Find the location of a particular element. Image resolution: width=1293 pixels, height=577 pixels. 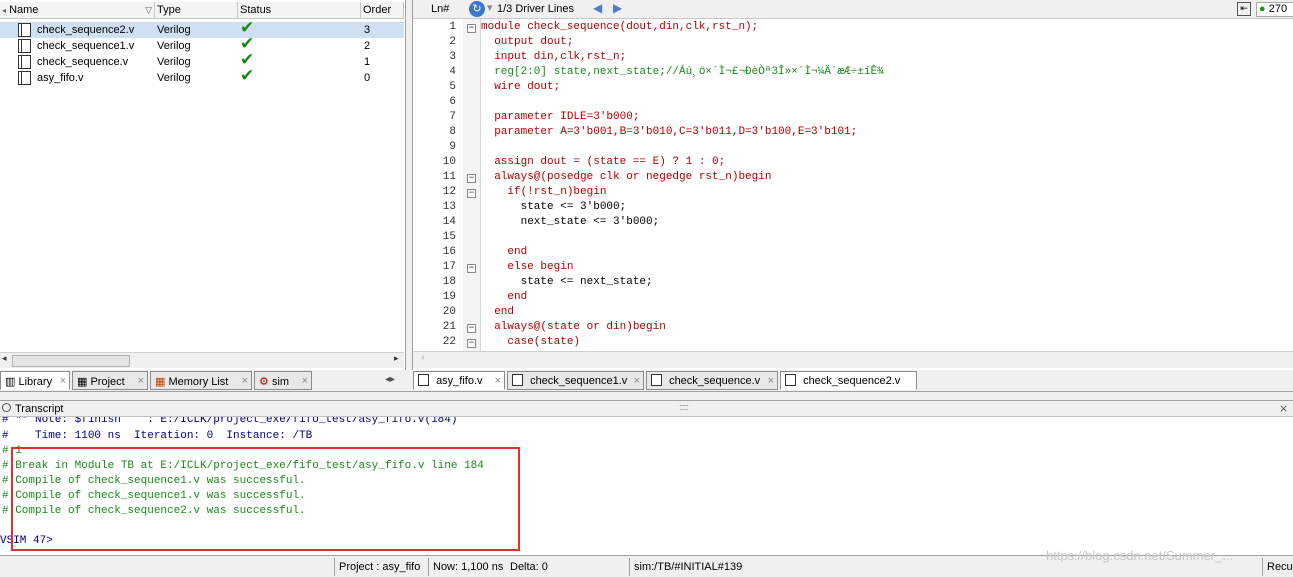

tab-check_sequence2: check_sequence2.v is located at coordinates (848, 380).